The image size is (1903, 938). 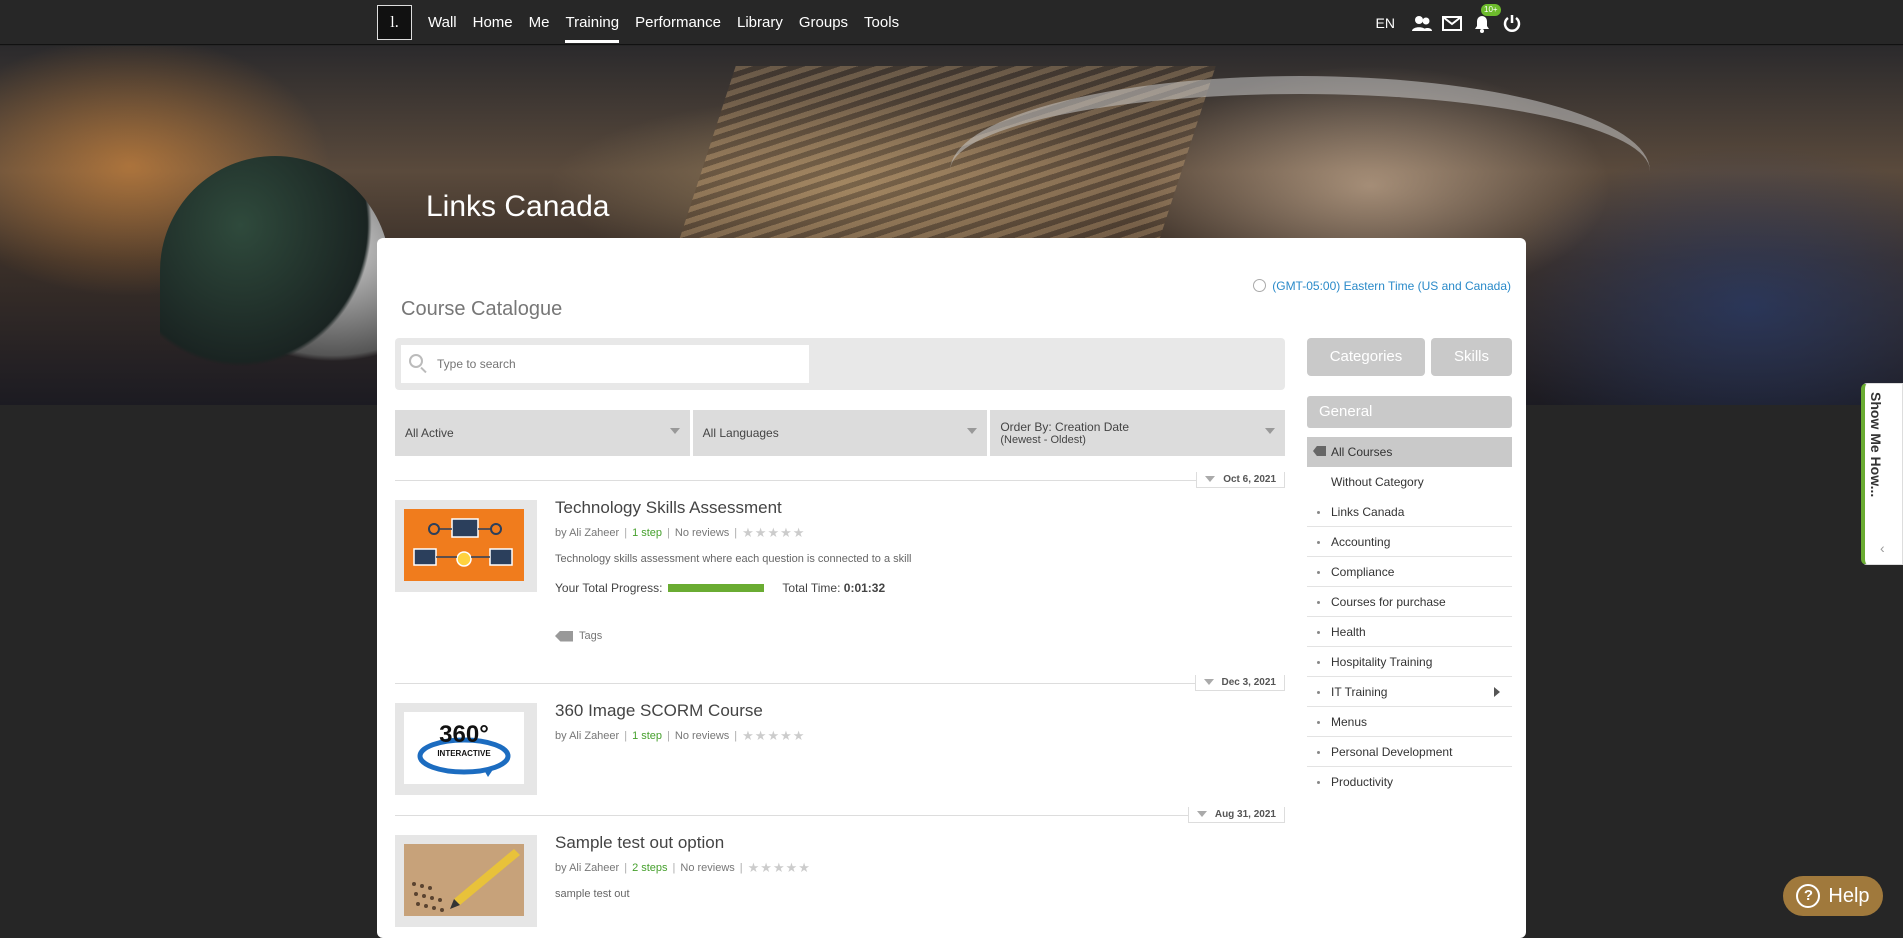 I want to click on progress-bar, so click(x=716, y=588).